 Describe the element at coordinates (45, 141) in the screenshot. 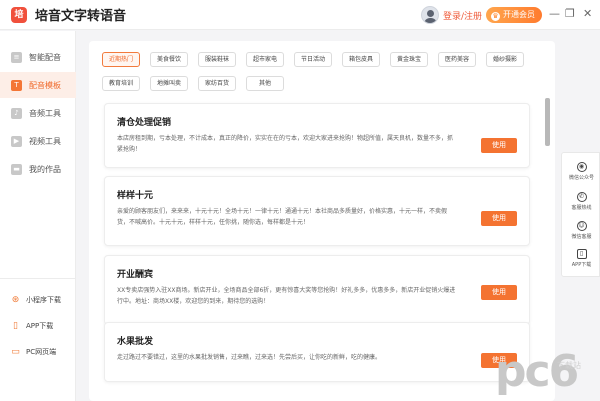

I see `sidebar-item-label: 视频工具` at that location.